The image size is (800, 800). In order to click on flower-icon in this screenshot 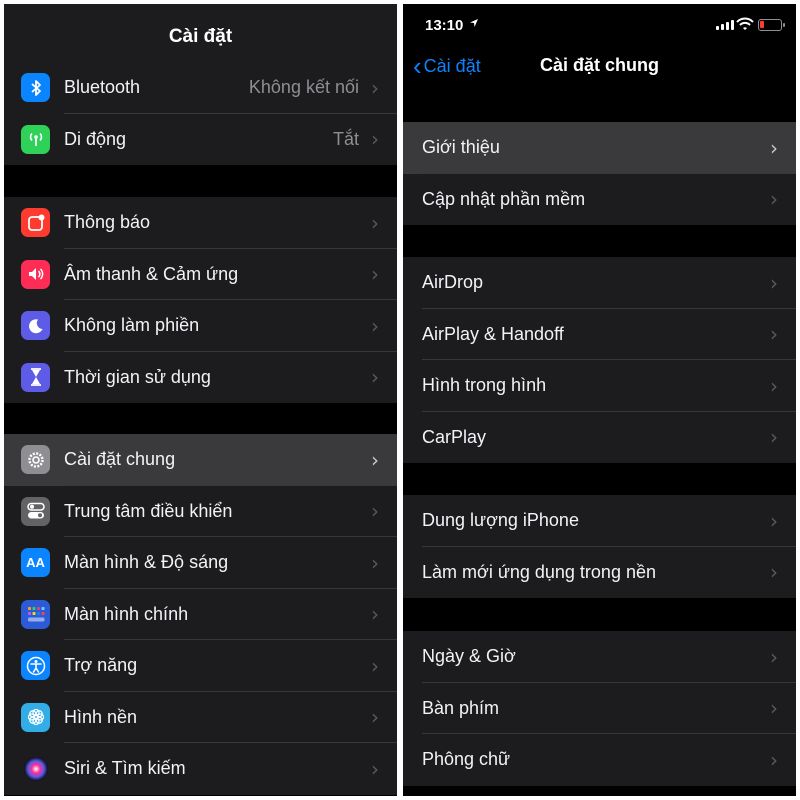, I will do `click(35, 717)`.